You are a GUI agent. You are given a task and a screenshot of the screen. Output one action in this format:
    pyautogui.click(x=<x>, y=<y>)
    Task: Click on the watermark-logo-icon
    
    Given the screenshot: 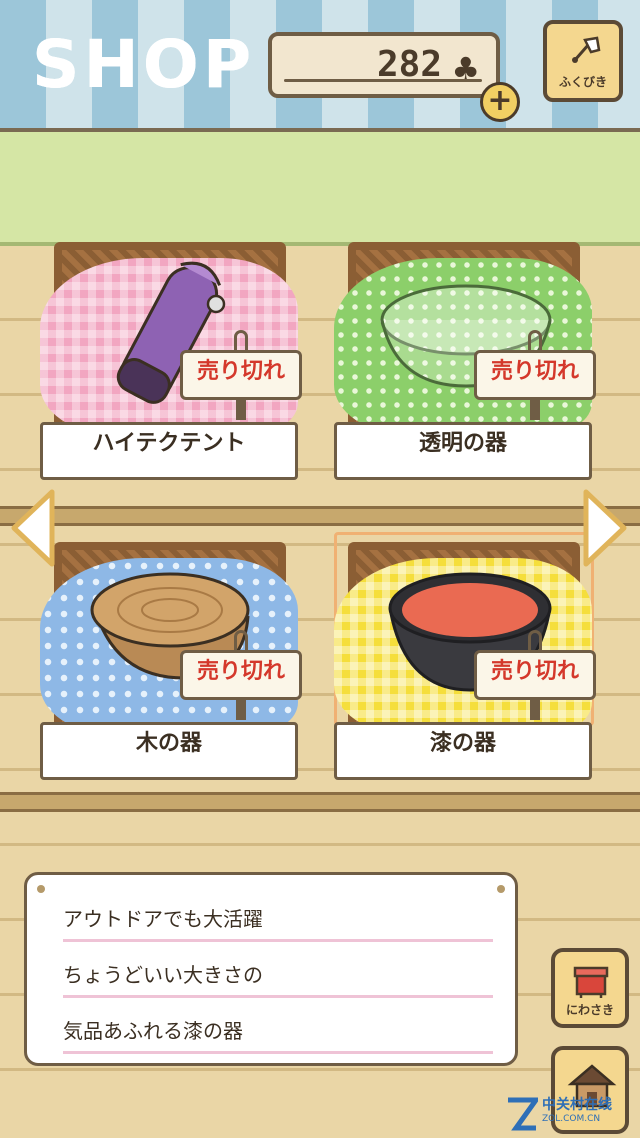 What is the action you would take?
    pyautogui.click(x=523, y=1114)
    